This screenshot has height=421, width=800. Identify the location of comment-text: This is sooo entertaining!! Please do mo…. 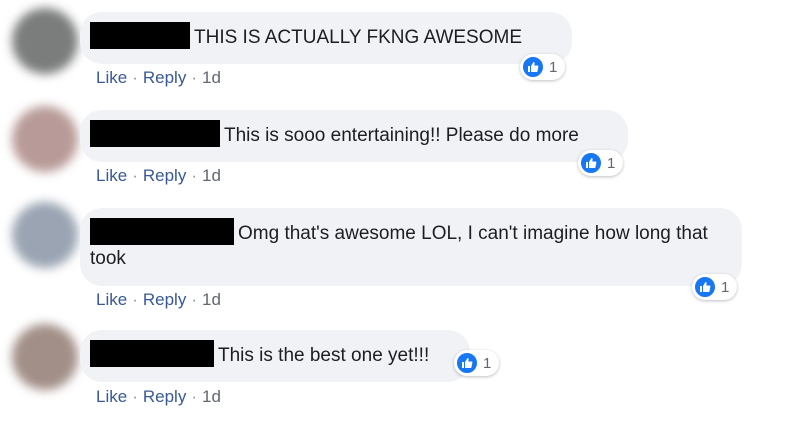
(401, 135).